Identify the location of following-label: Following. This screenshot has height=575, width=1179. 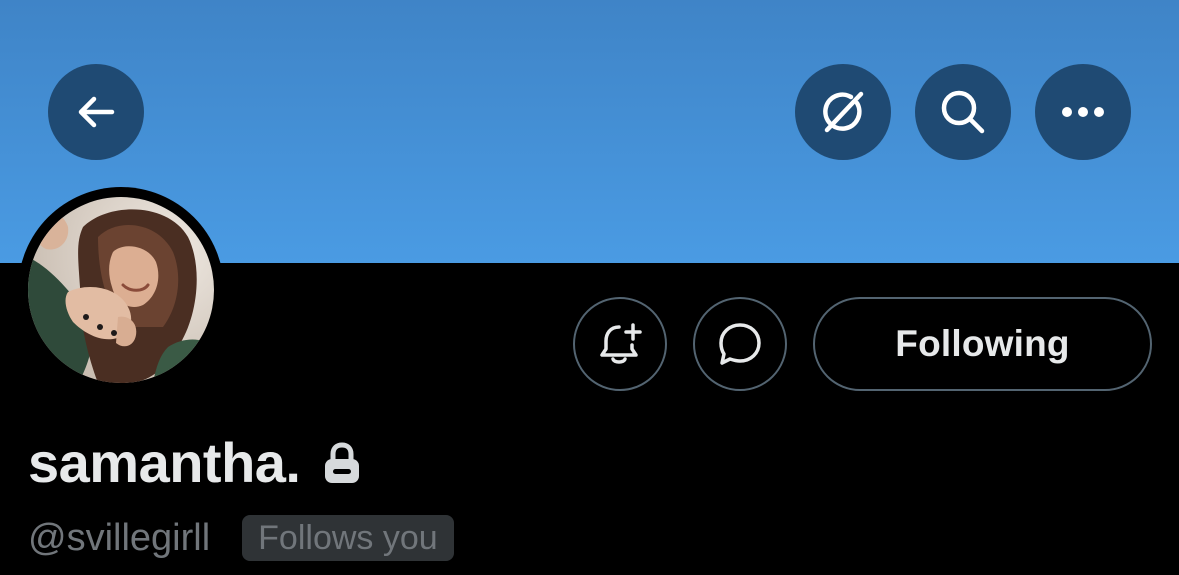
(982, 343).